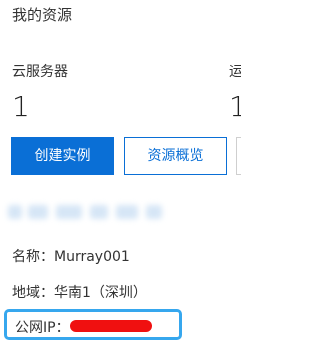 The width and height of the screenshot is (320, 343). I want to click on resource-count-second: 1, so click(235, 106).